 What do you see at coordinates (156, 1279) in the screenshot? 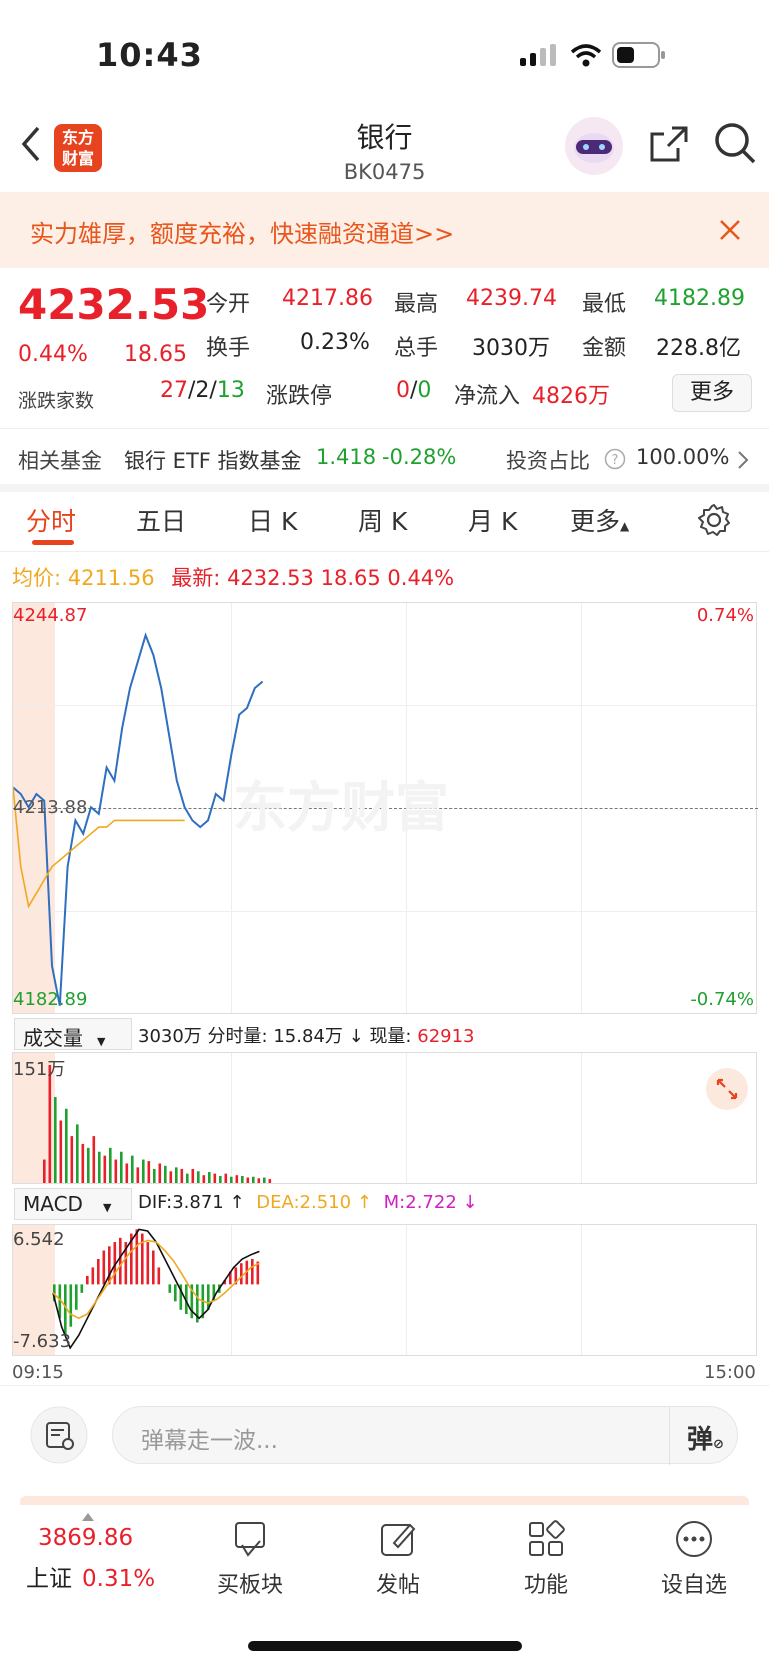
I see `dea-line` at bounding box center [156, 1279].